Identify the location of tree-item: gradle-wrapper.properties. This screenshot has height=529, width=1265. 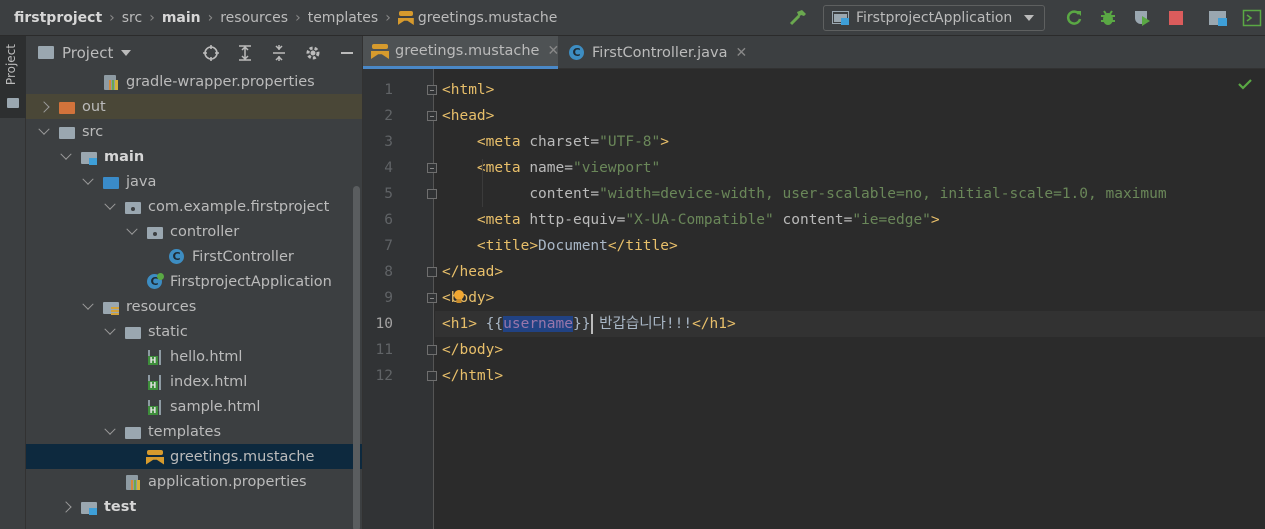
(194, 81).